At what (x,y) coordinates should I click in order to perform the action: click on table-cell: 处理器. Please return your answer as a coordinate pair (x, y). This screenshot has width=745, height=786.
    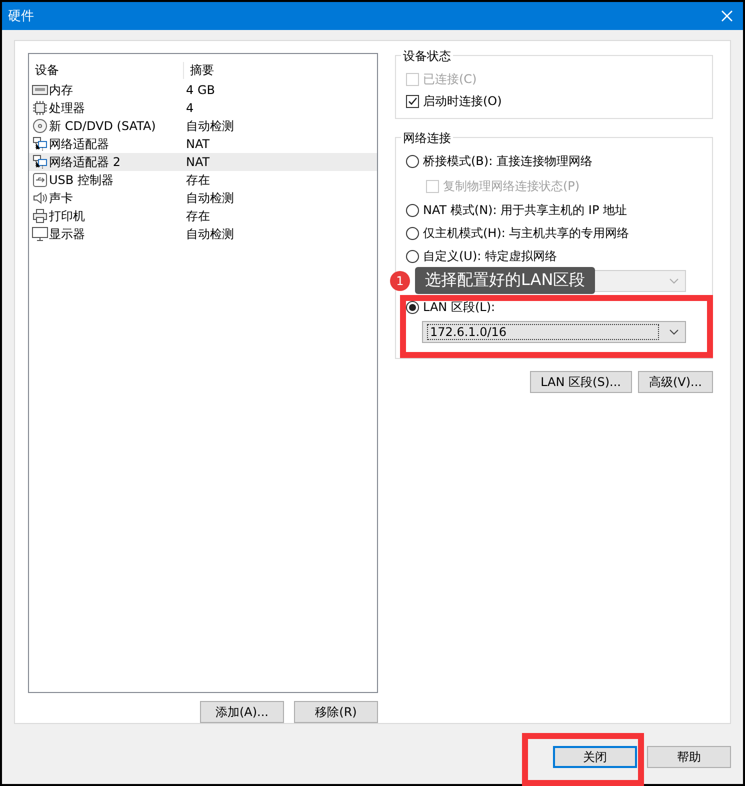
    Looking at the image, I should click on (67, 108).